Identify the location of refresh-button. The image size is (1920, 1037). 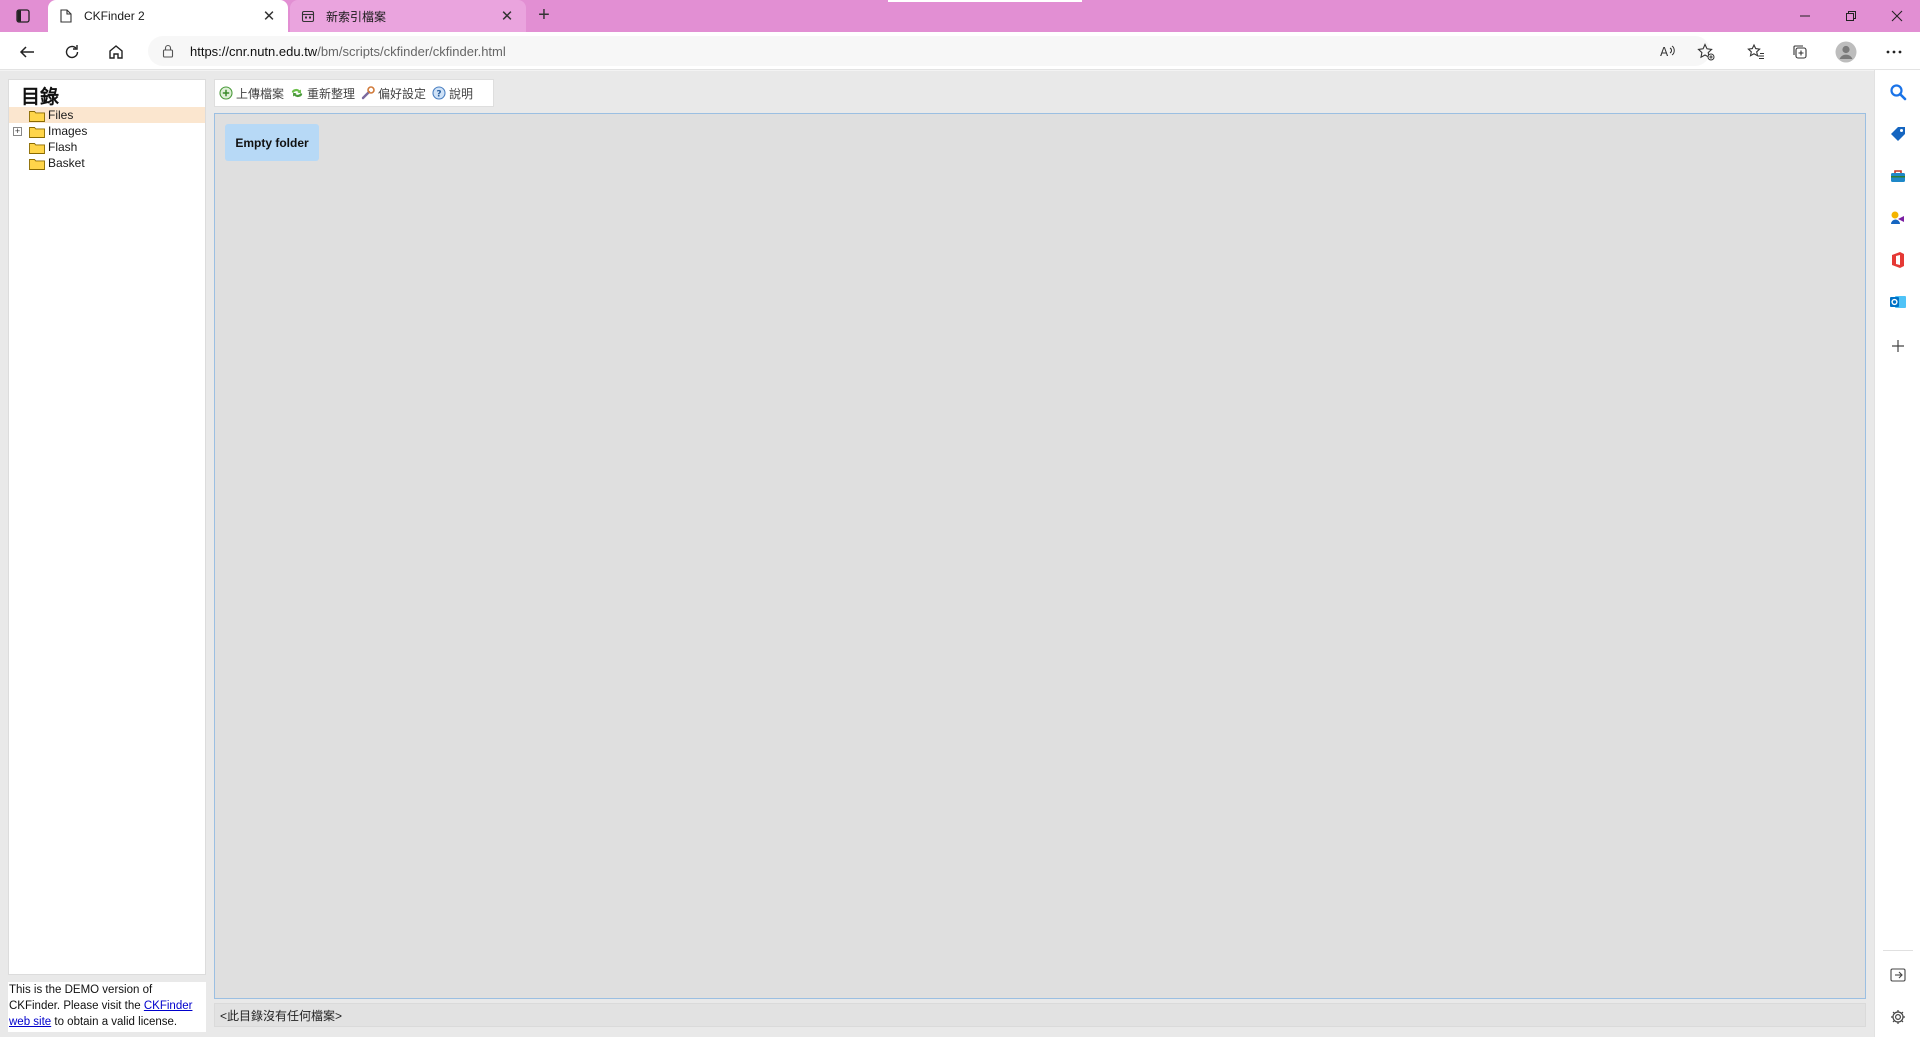
(72, 52).